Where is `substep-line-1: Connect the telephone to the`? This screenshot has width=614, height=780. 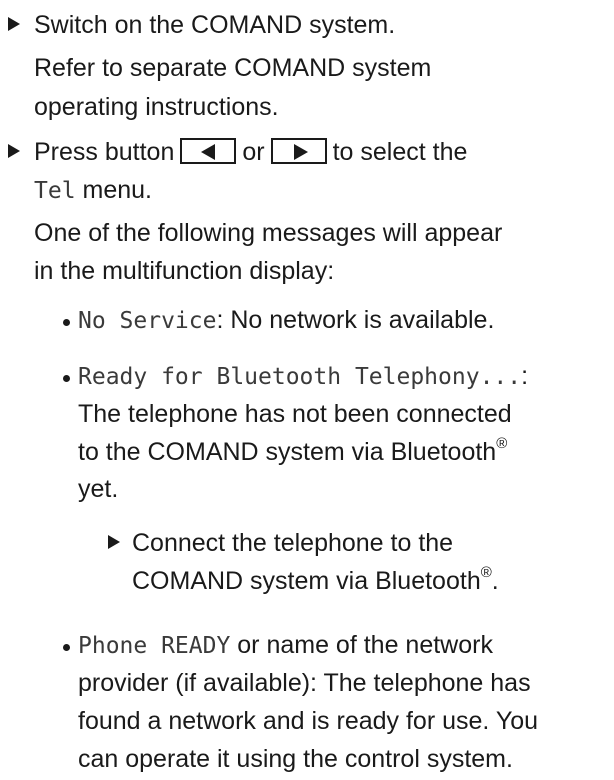 substep-line-1: Connect the telephone to the is located at coordinates (293, 543).